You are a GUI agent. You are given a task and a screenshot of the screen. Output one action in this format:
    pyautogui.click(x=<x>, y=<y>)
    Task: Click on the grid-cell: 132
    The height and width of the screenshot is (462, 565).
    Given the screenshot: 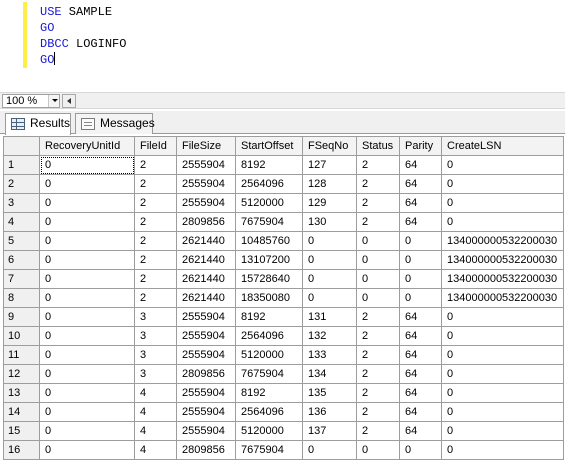 What is the action you would take?
    pyautogui.click(x=329, y=336)
    